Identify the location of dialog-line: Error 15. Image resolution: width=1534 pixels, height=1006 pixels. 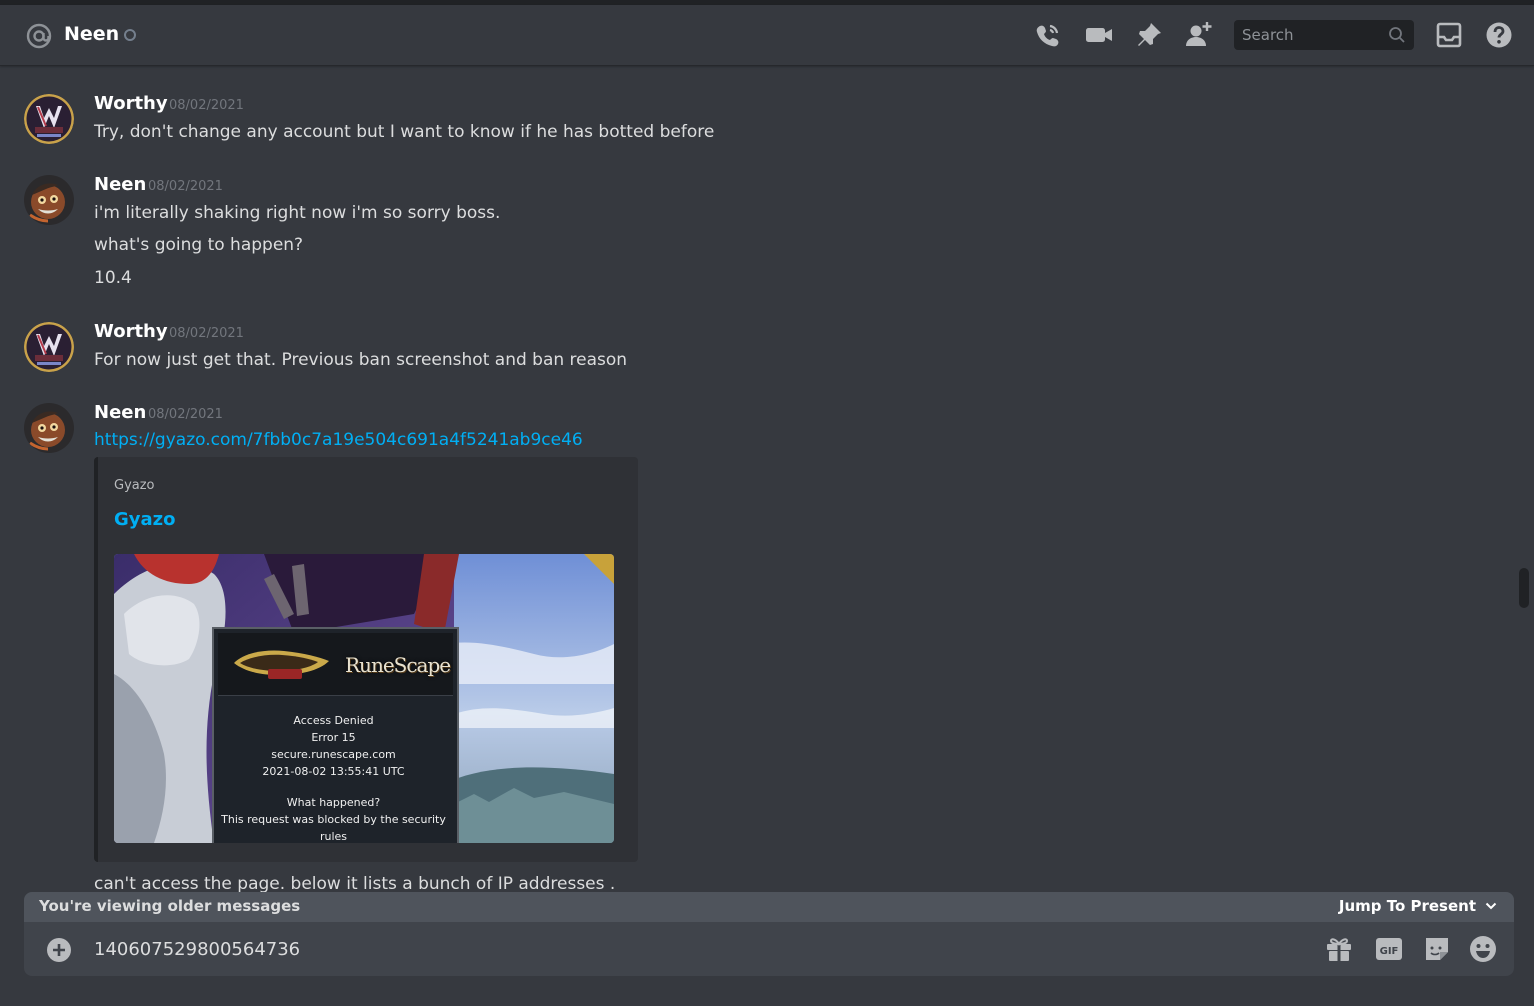
(333, 737).